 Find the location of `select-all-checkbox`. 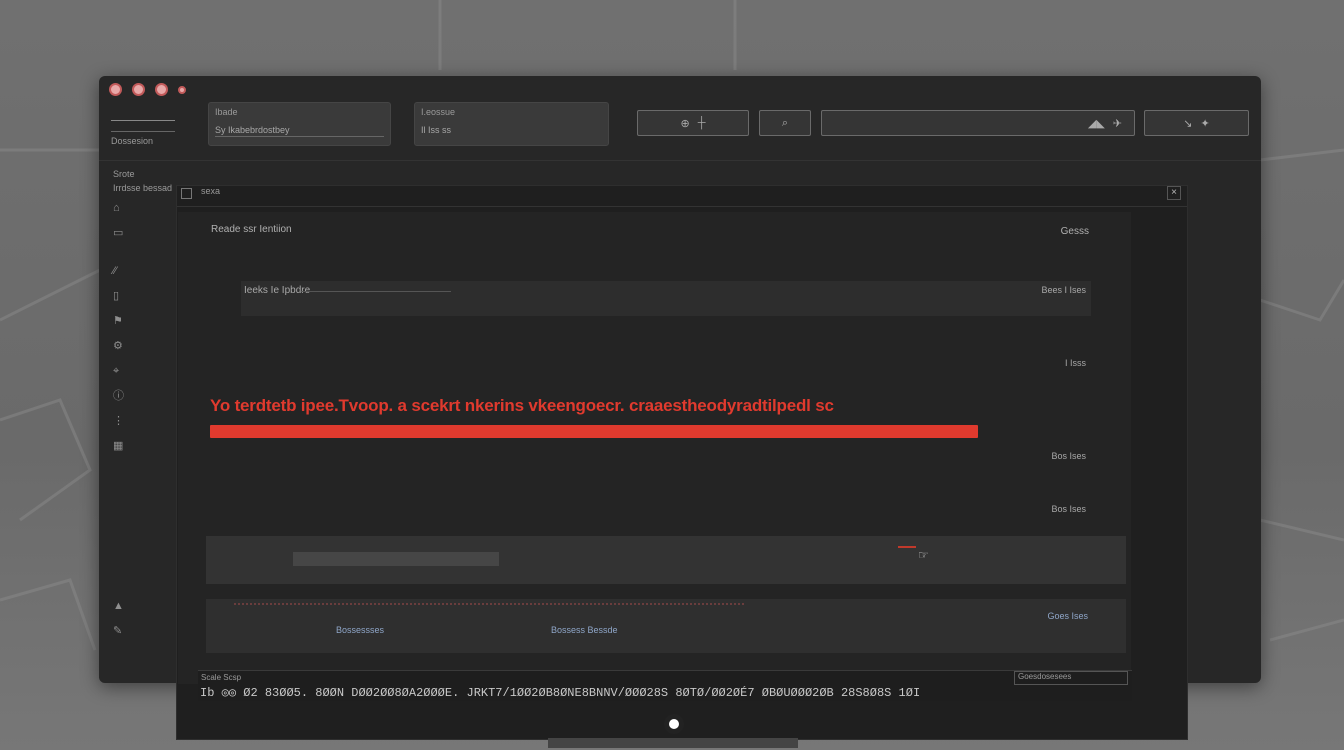

select-all-checkbox is located at coordinates (186, 193).